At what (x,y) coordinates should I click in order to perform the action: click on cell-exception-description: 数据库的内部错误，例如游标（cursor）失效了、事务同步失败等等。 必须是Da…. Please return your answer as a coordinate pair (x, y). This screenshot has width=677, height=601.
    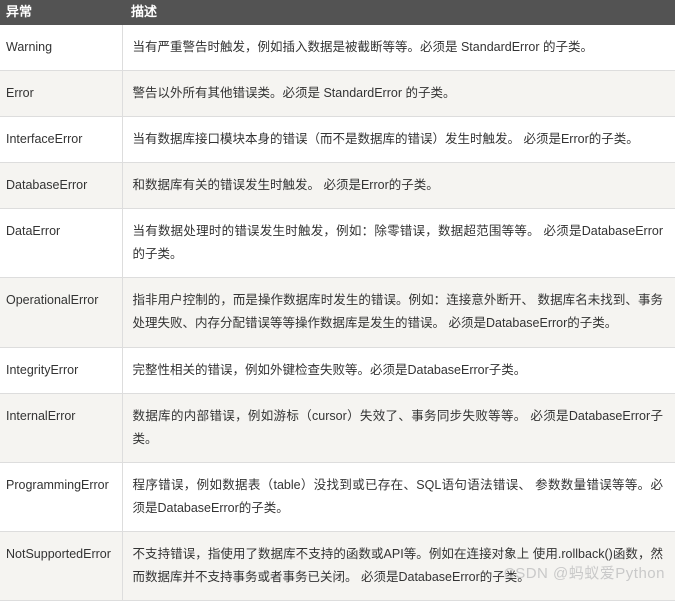
    Looking at the image, I should click on (398, 428).